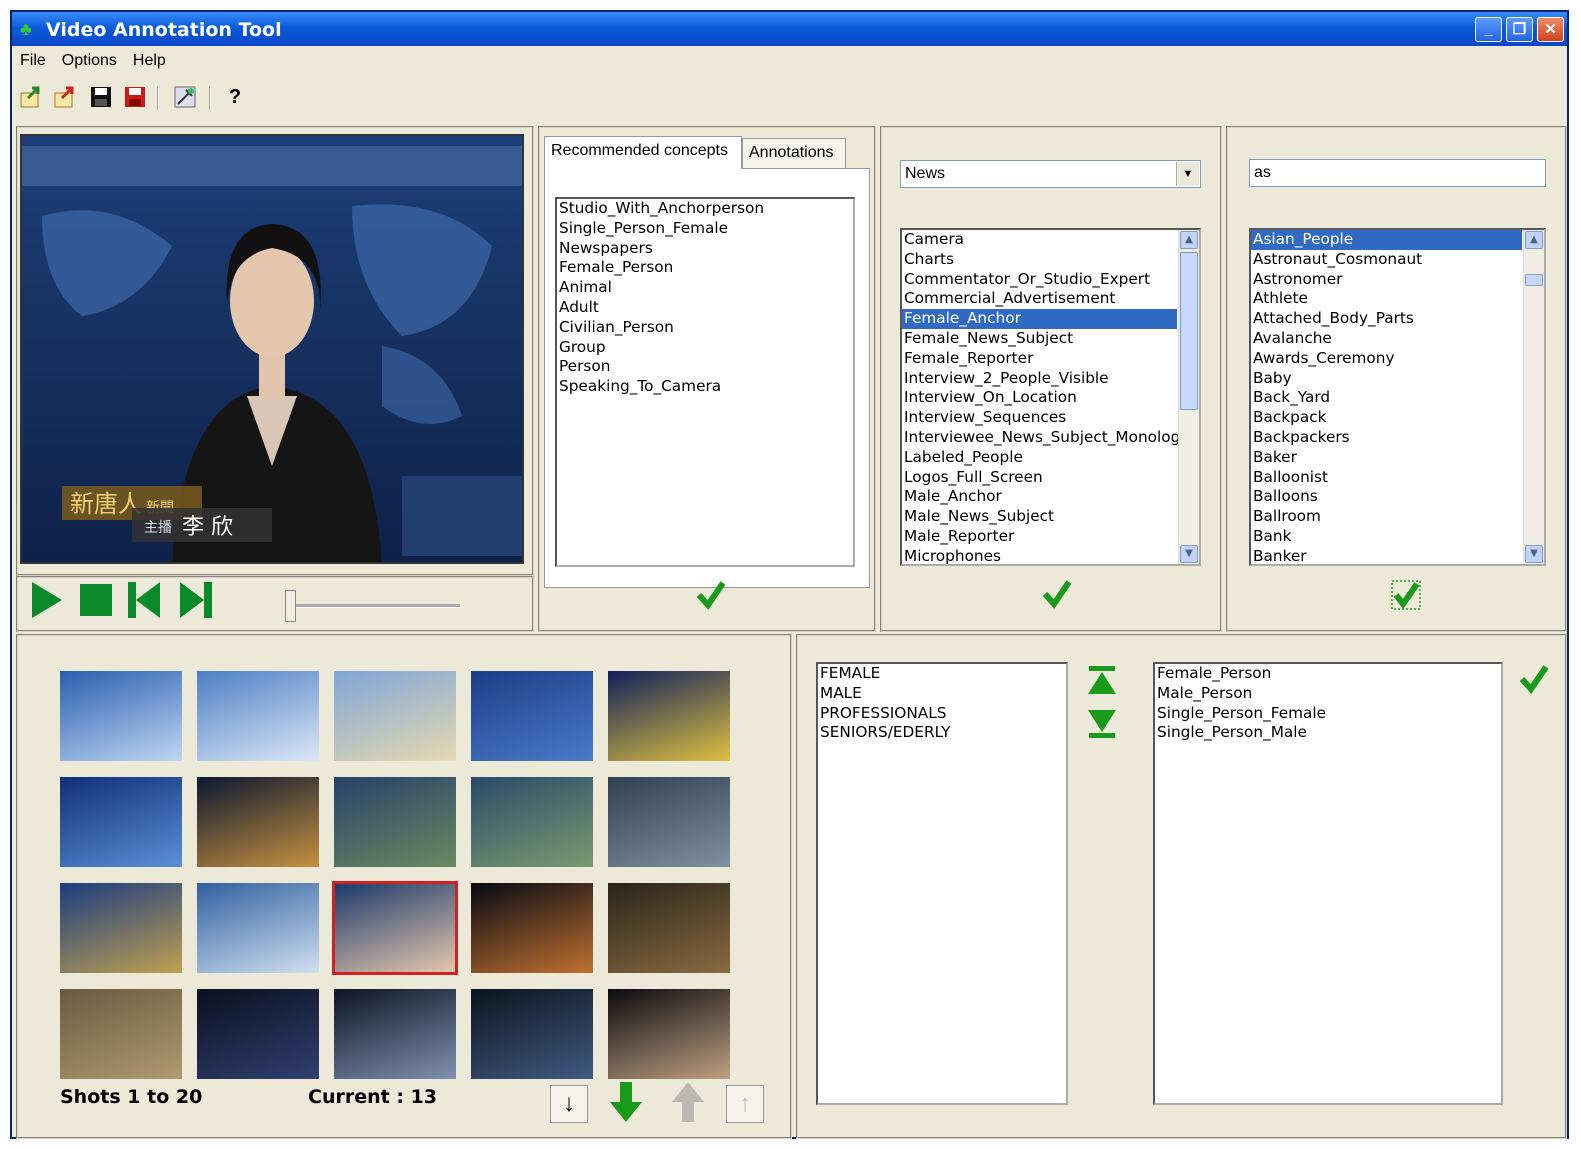  Describe the element at coordinates (33, 61) in the screenshot. I see `menu-file: File` at that location.